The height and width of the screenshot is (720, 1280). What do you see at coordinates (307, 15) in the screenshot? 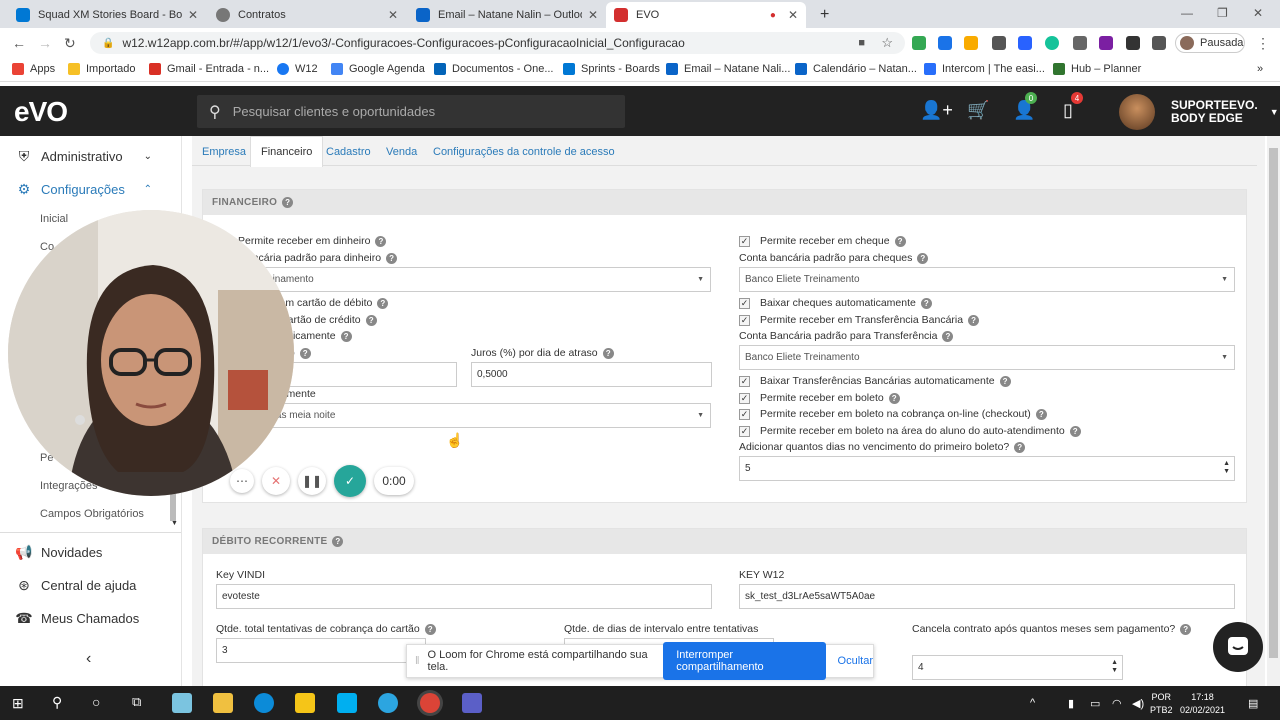
I see `browser-tab: Contratos ✕` at bounding box center [307, 15].